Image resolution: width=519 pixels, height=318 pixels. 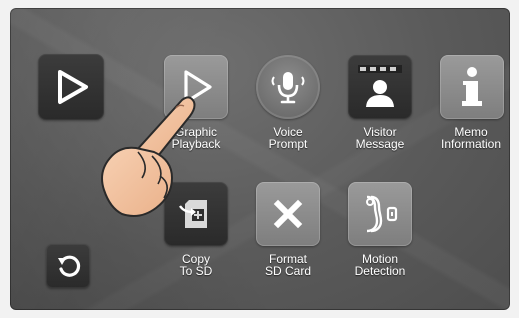 I want to click on microphone-icon, so click(x=288, y=88).